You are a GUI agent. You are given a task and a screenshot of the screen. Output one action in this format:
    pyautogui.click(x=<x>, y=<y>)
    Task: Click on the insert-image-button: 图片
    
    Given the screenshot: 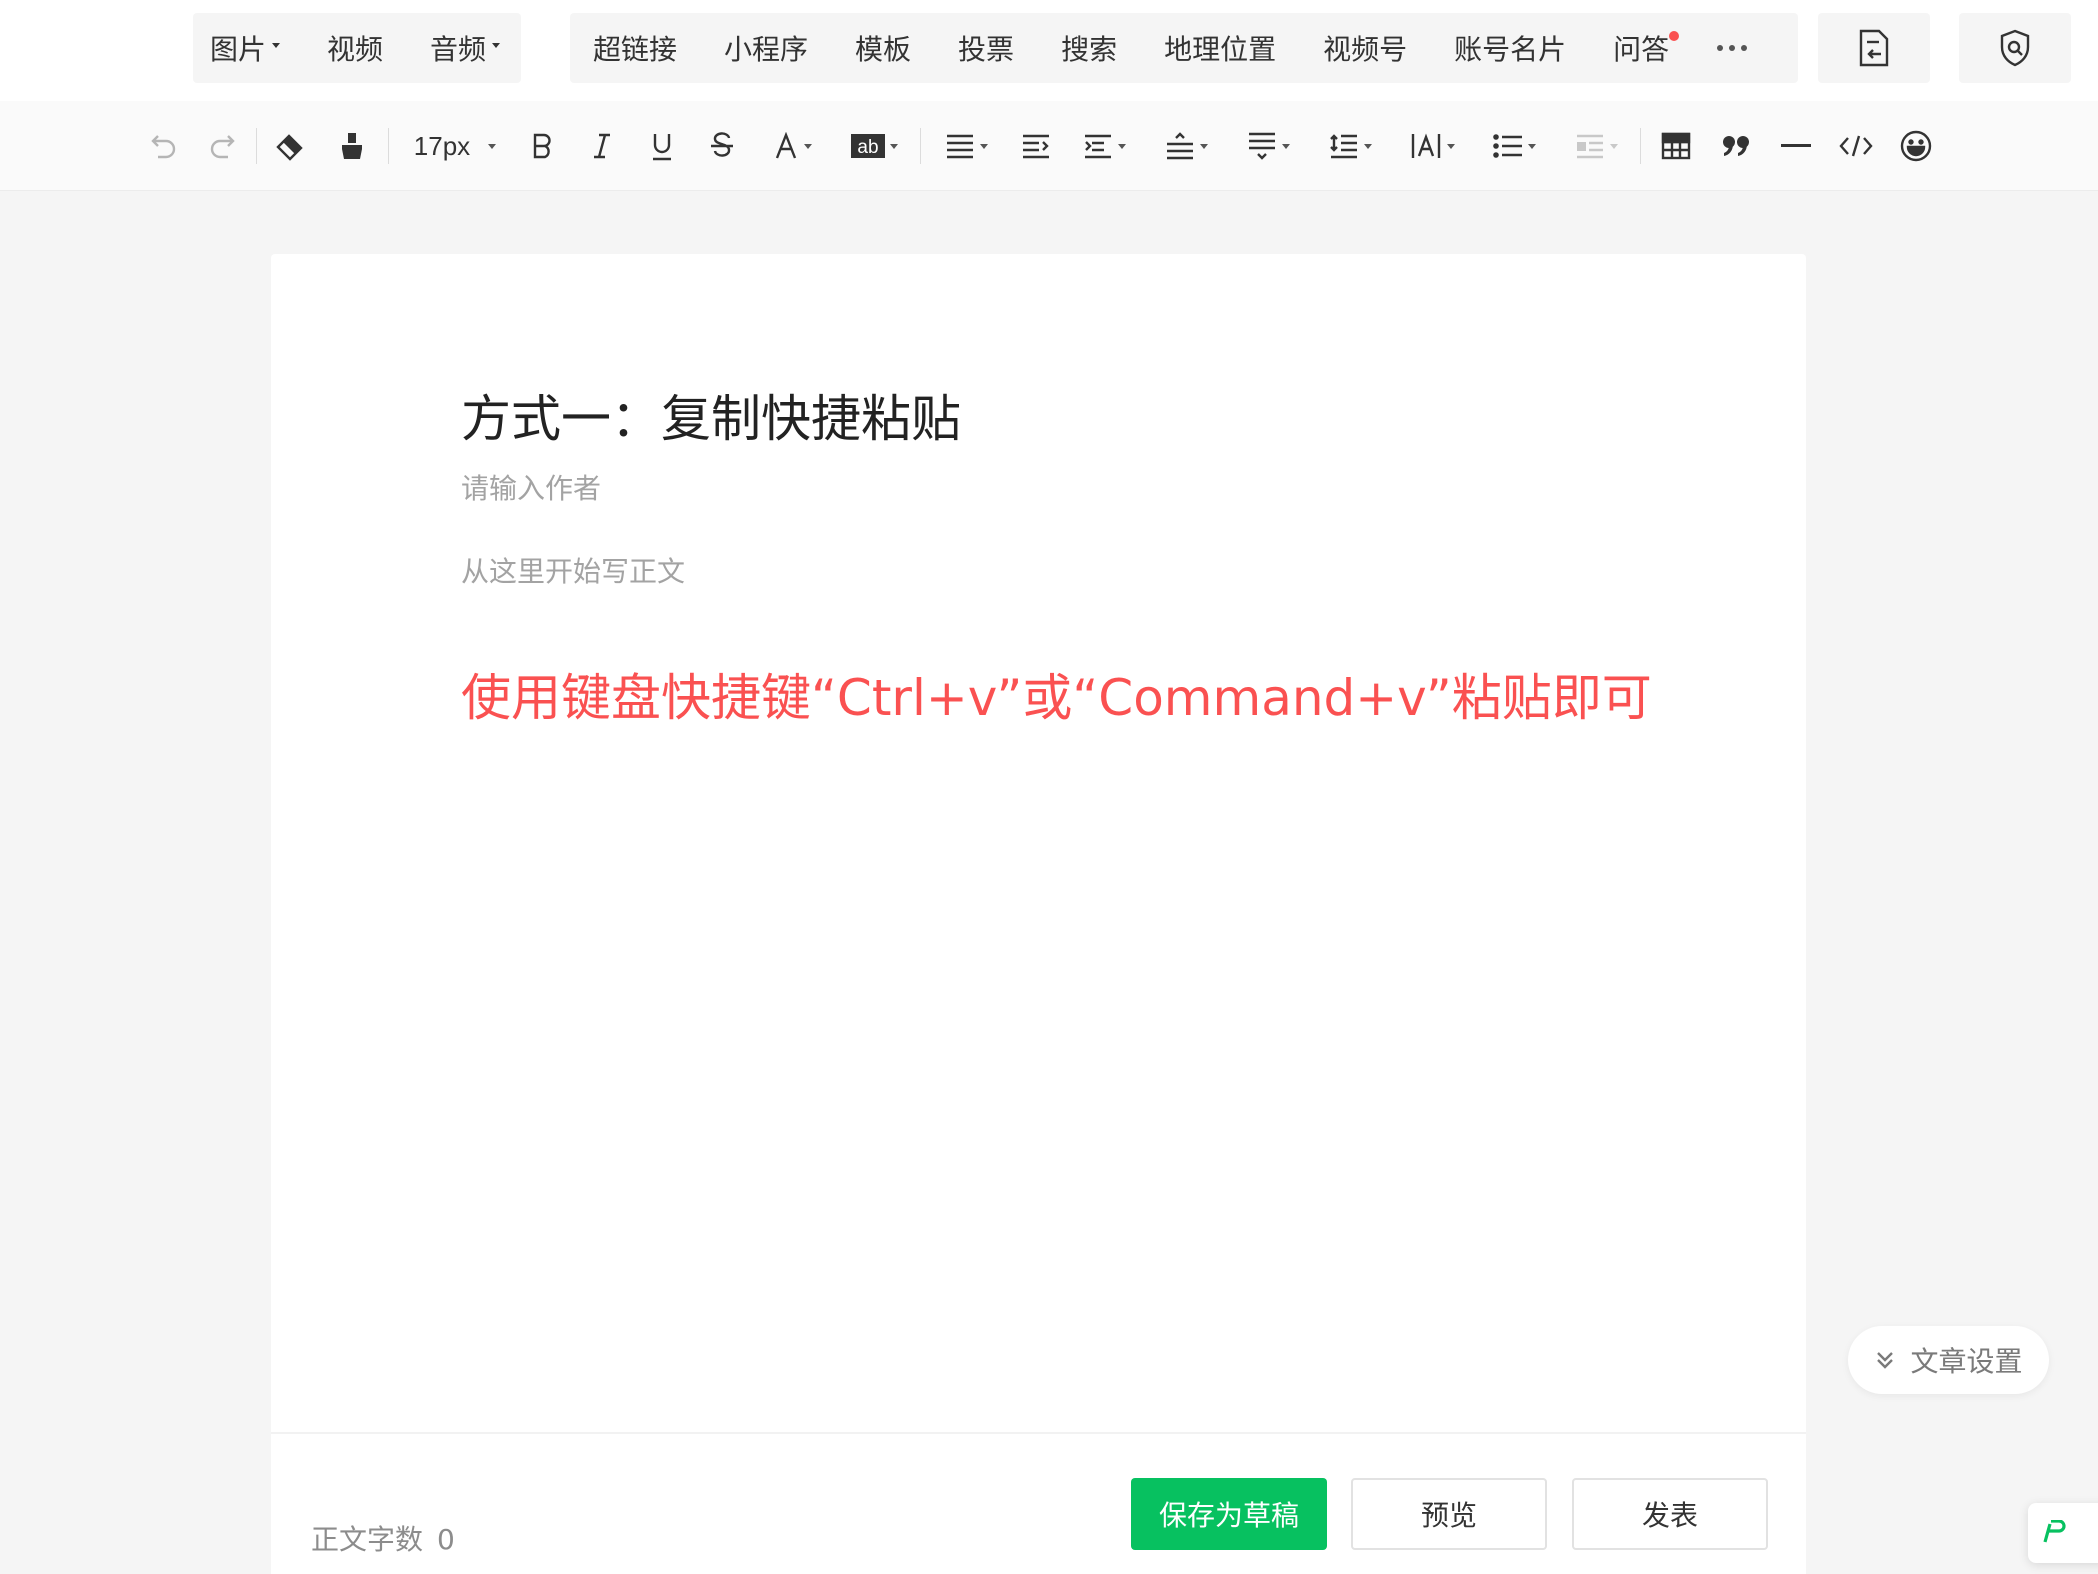 What is the action you would take?
    pyautogui.click(x=245, y=48)
    